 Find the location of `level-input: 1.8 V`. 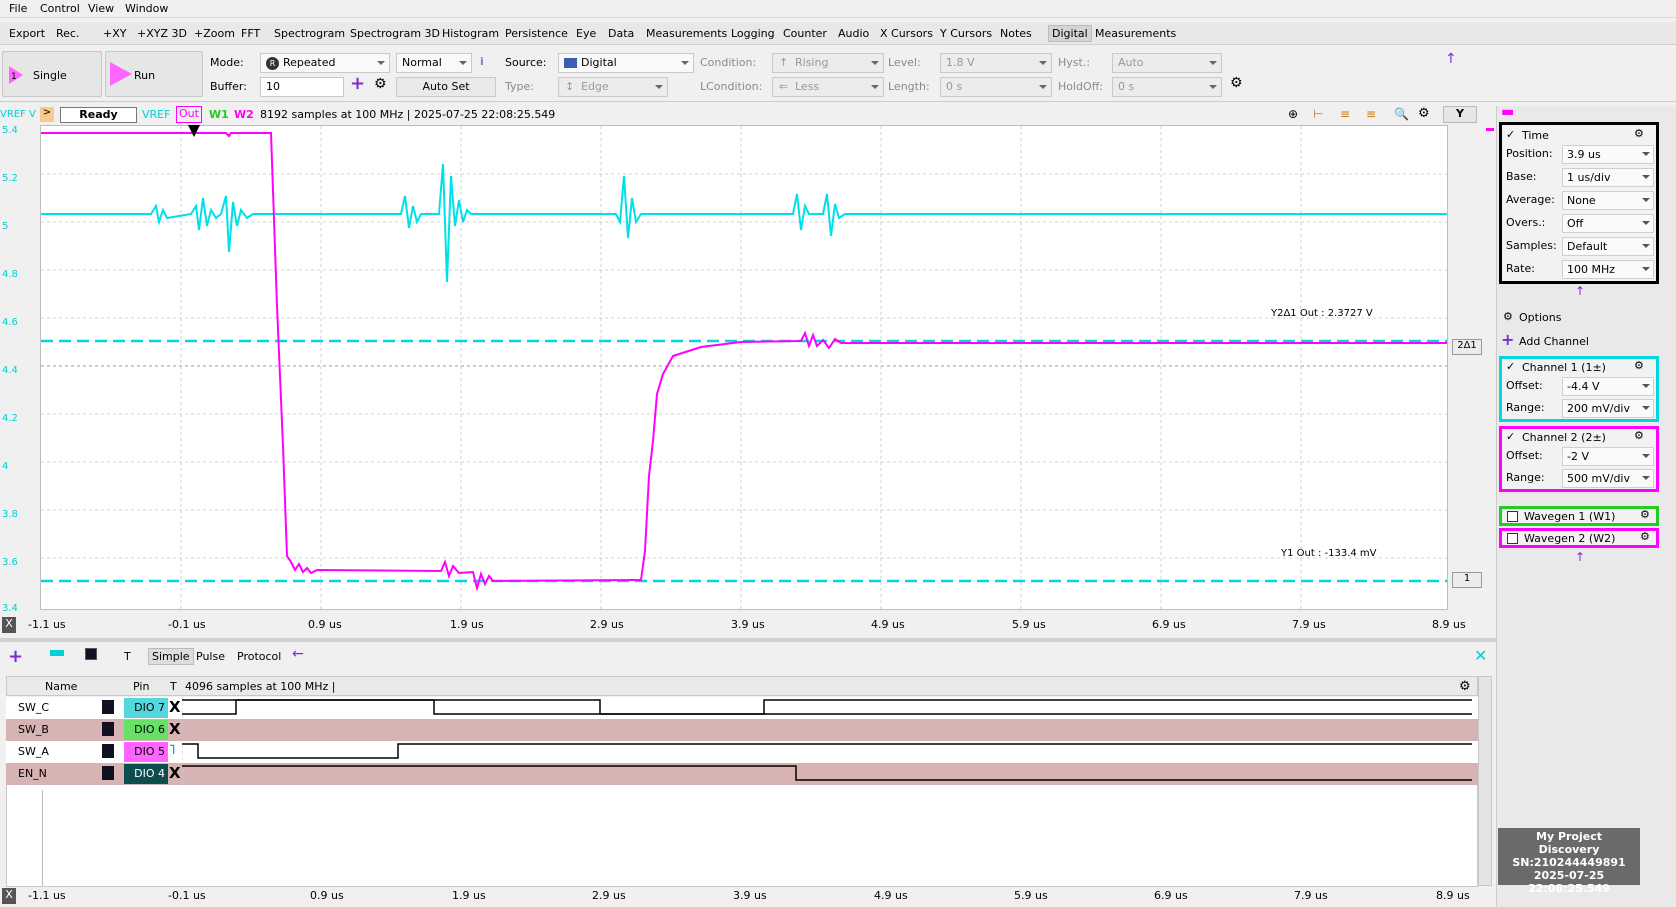

level-input: 1.8 V is located at coordinates (996, 63).